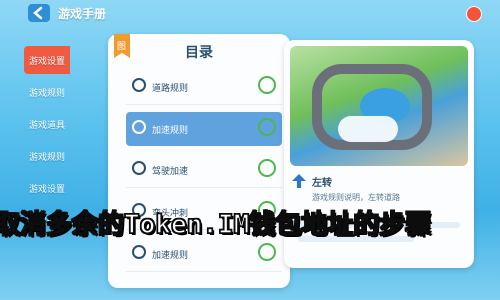 This screenshot has width=500, height=300. Describe the element at coordinates (47, 60) in the screenshot. I see `sidebar-item-1: 游戏设置` at that location.